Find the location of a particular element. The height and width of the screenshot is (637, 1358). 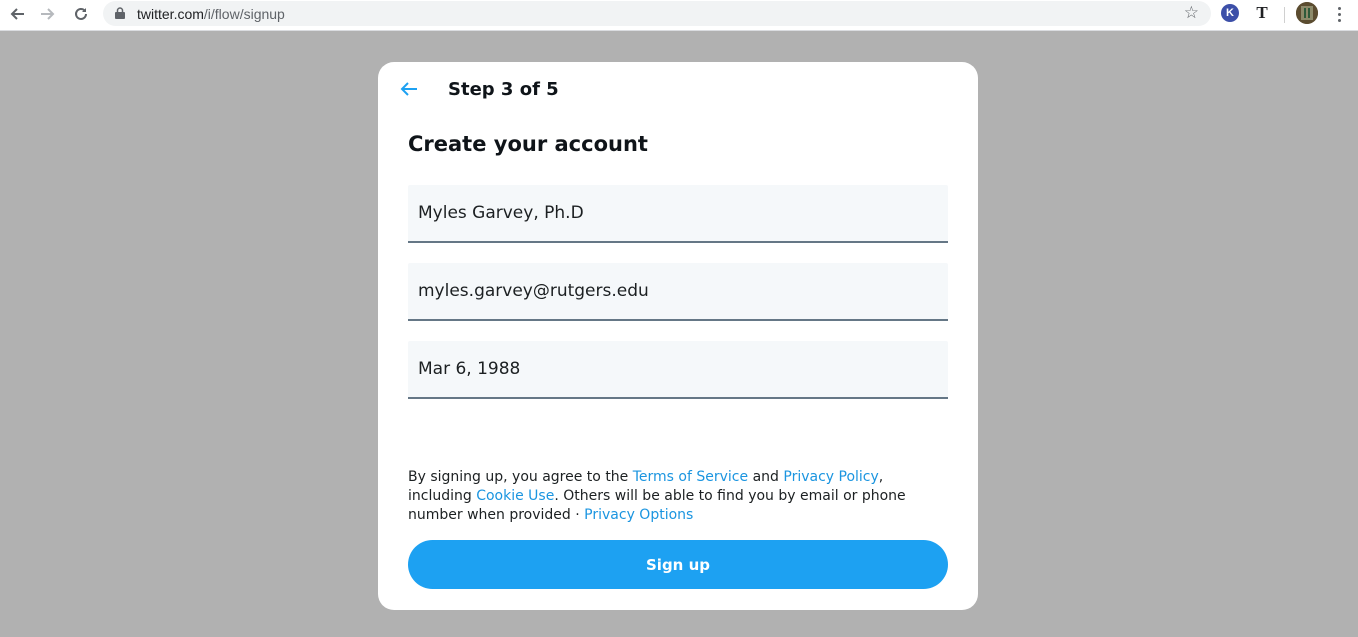

browser-toolbar: twitter.com/i/flow/signup ☆ K T is located at coordinates (679, 15).